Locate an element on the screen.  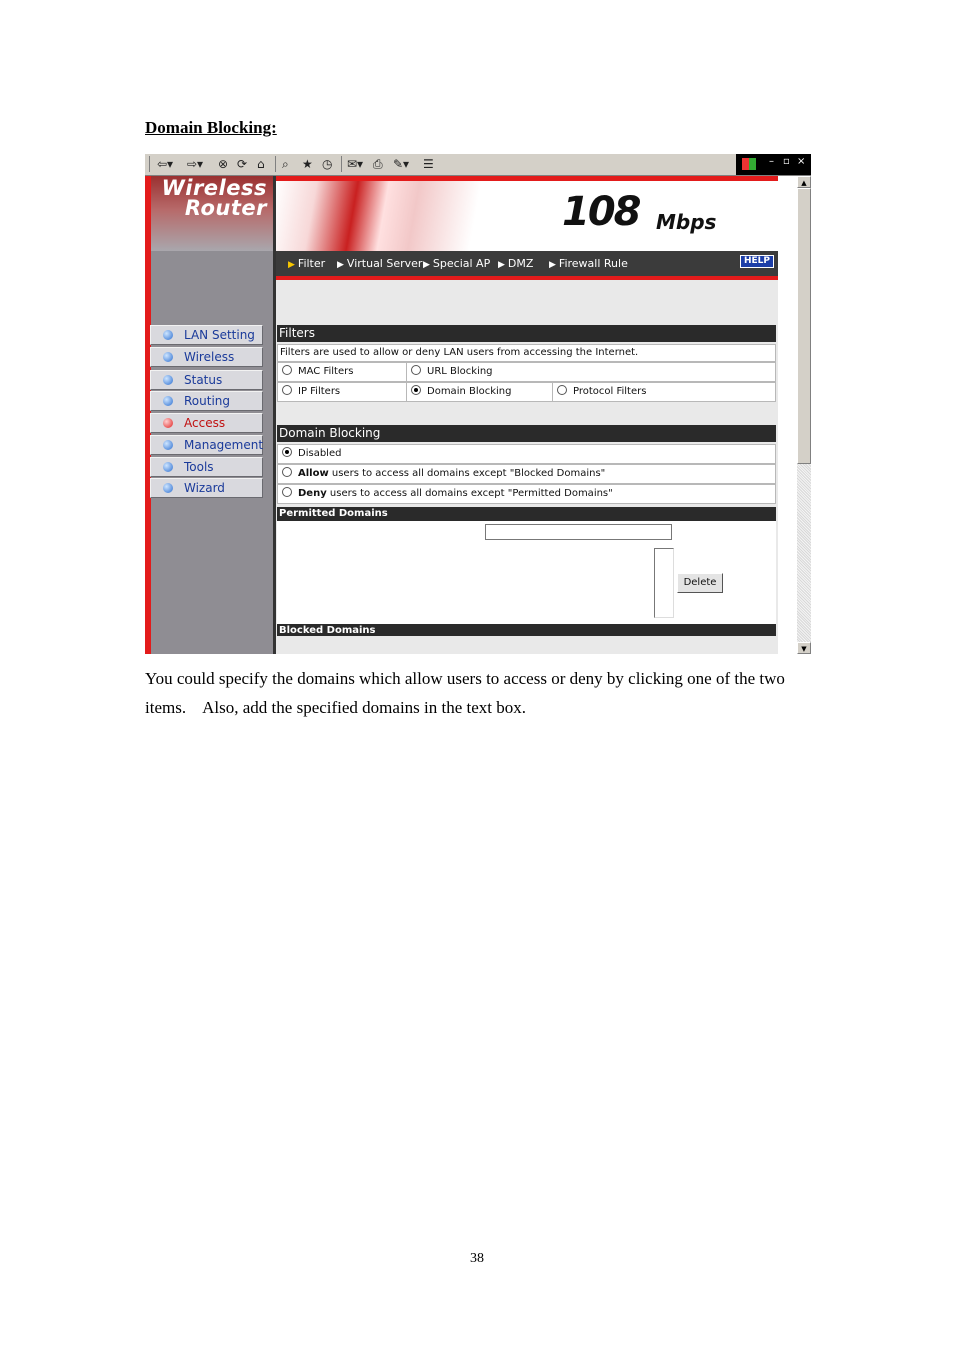
filters-header: Filters is located at coordinates (526, 333).